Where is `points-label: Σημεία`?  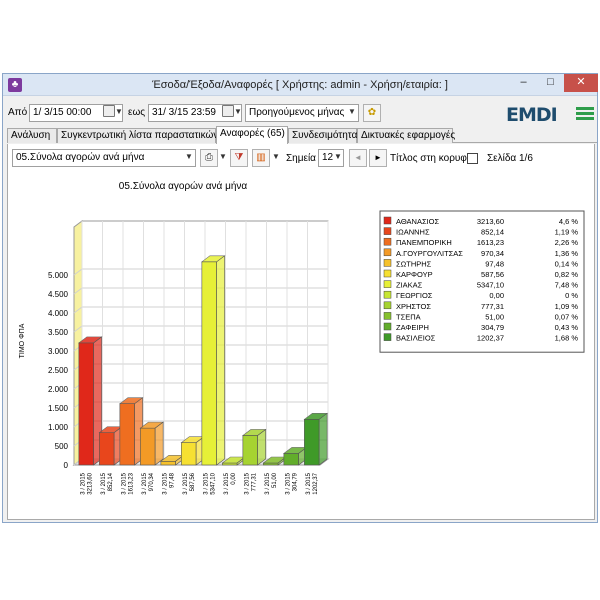 points-label: Σημεία is located at coordinates (301, 158).